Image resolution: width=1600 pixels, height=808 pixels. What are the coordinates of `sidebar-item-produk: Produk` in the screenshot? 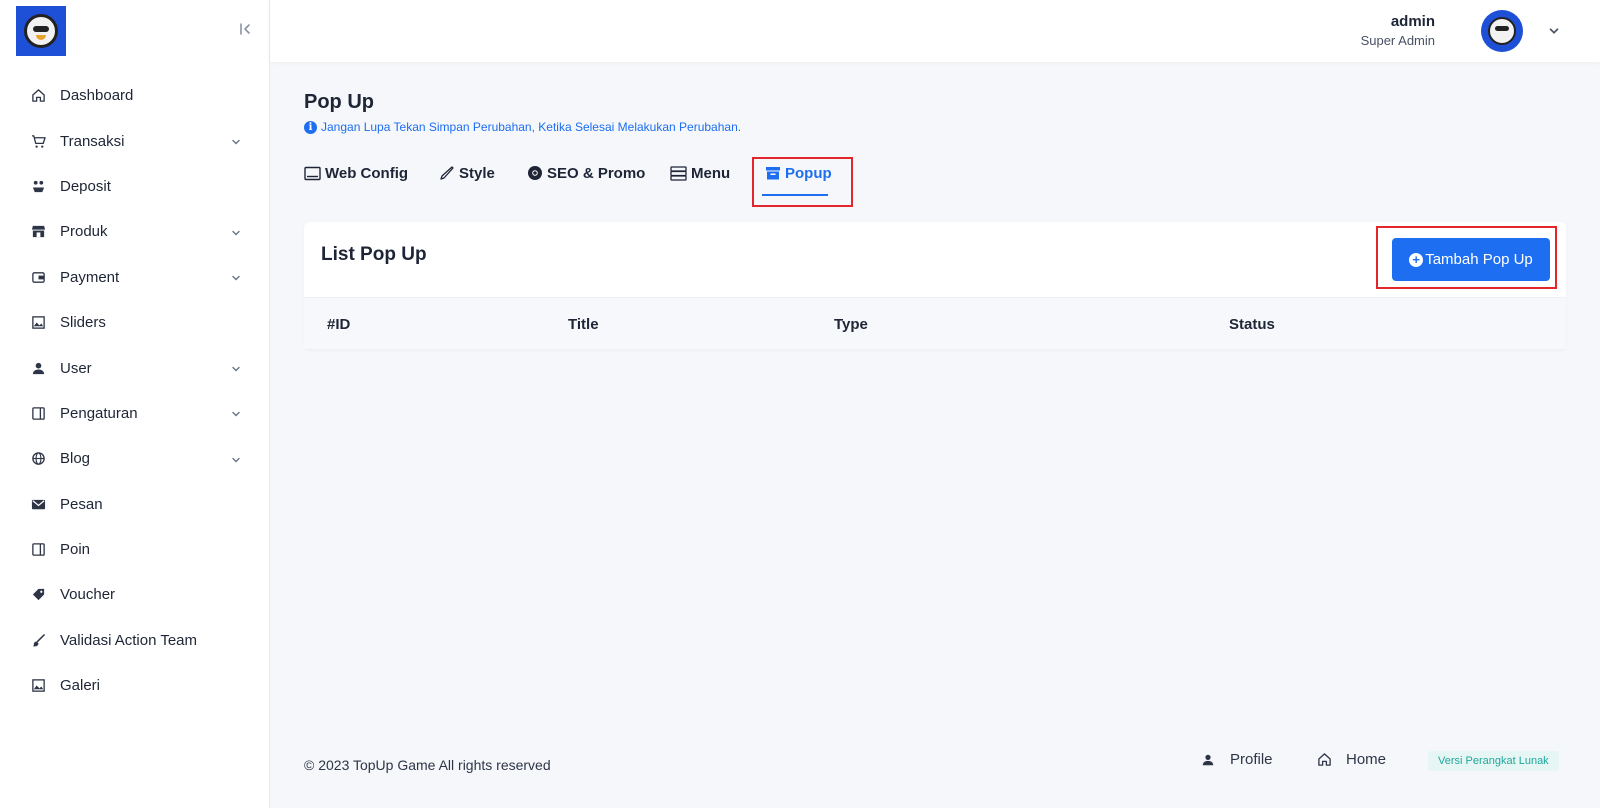 It's located at (135, 231).